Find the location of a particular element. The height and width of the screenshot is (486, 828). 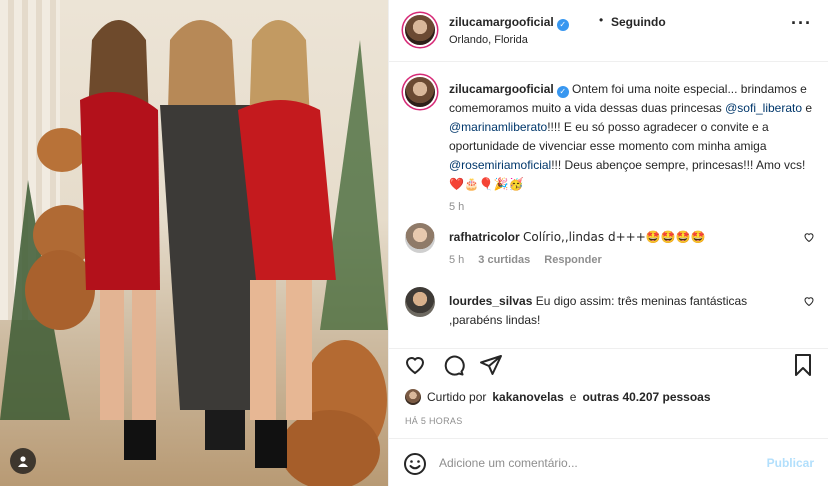

caption-username: zilucamargooficial is located at coordinates (501, 89).